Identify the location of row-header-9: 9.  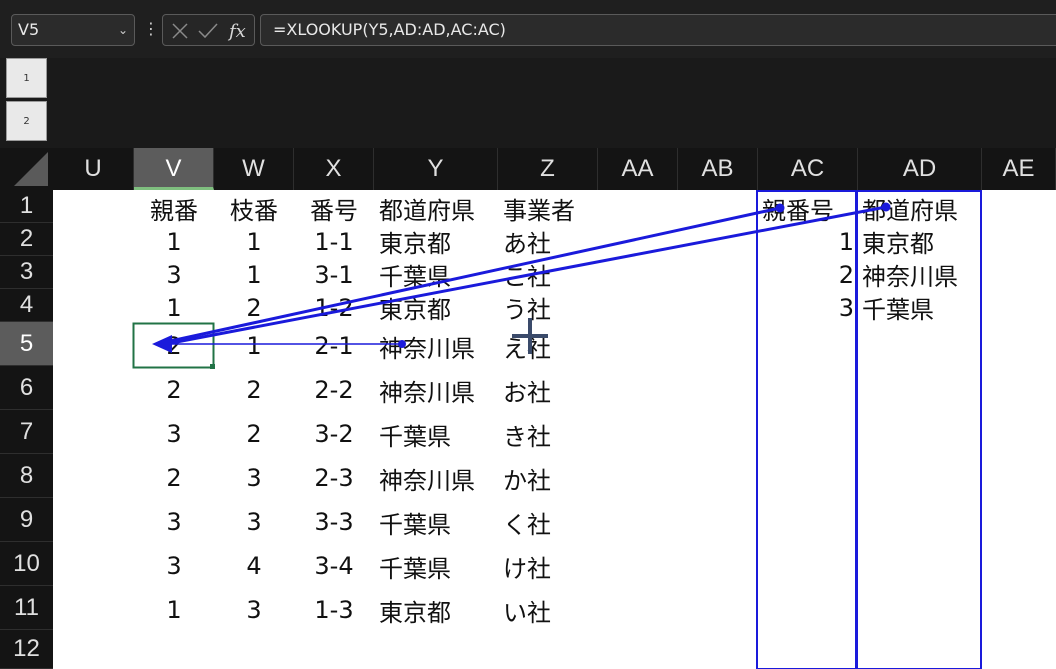
(26, 520).